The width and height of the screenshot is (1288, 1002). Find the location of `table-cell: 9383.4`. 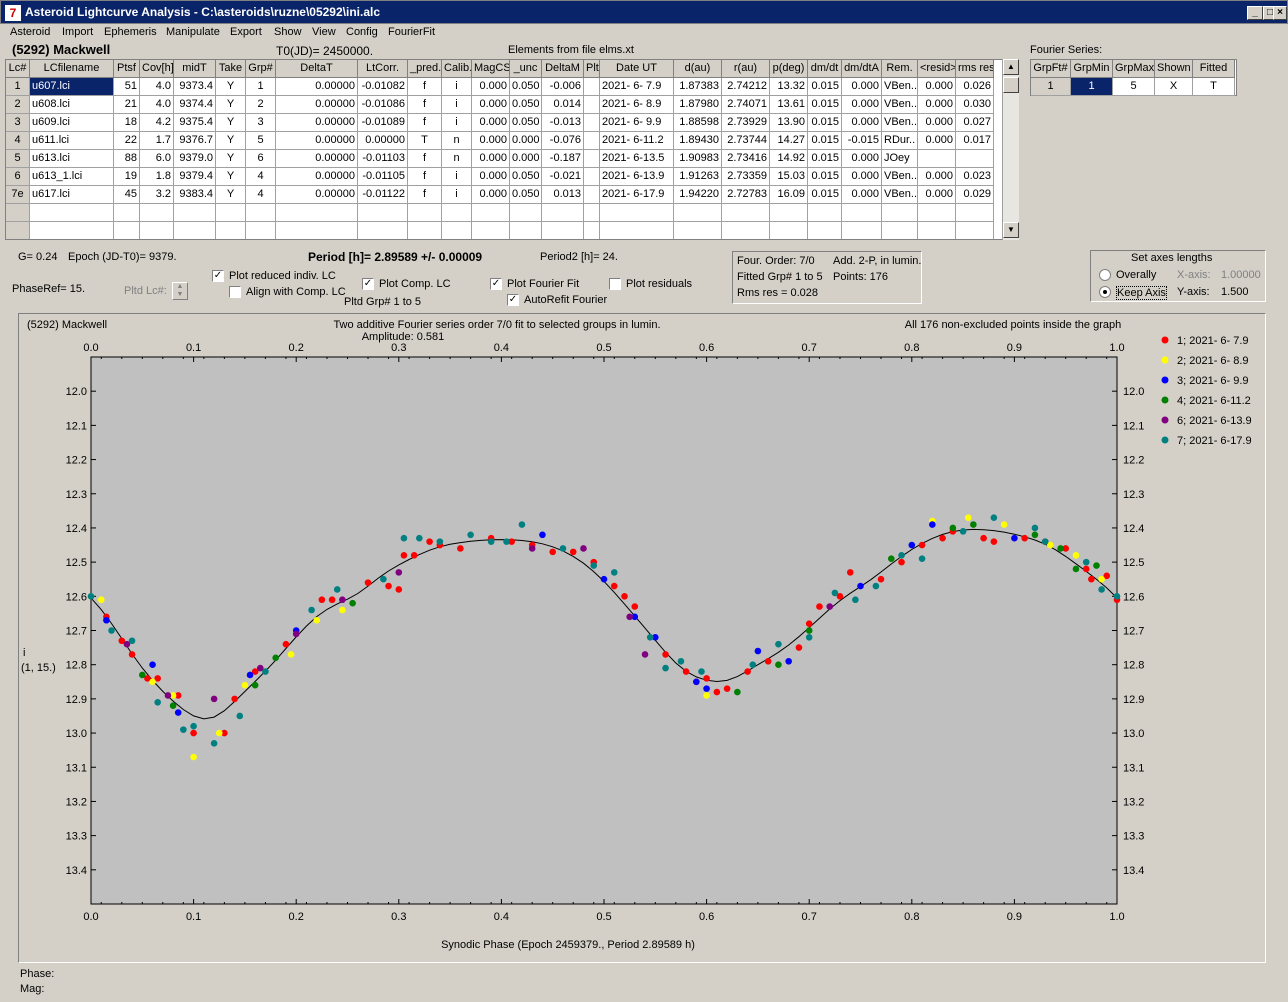

table-cell: 9383.4 is located at coordinates (195, 195).